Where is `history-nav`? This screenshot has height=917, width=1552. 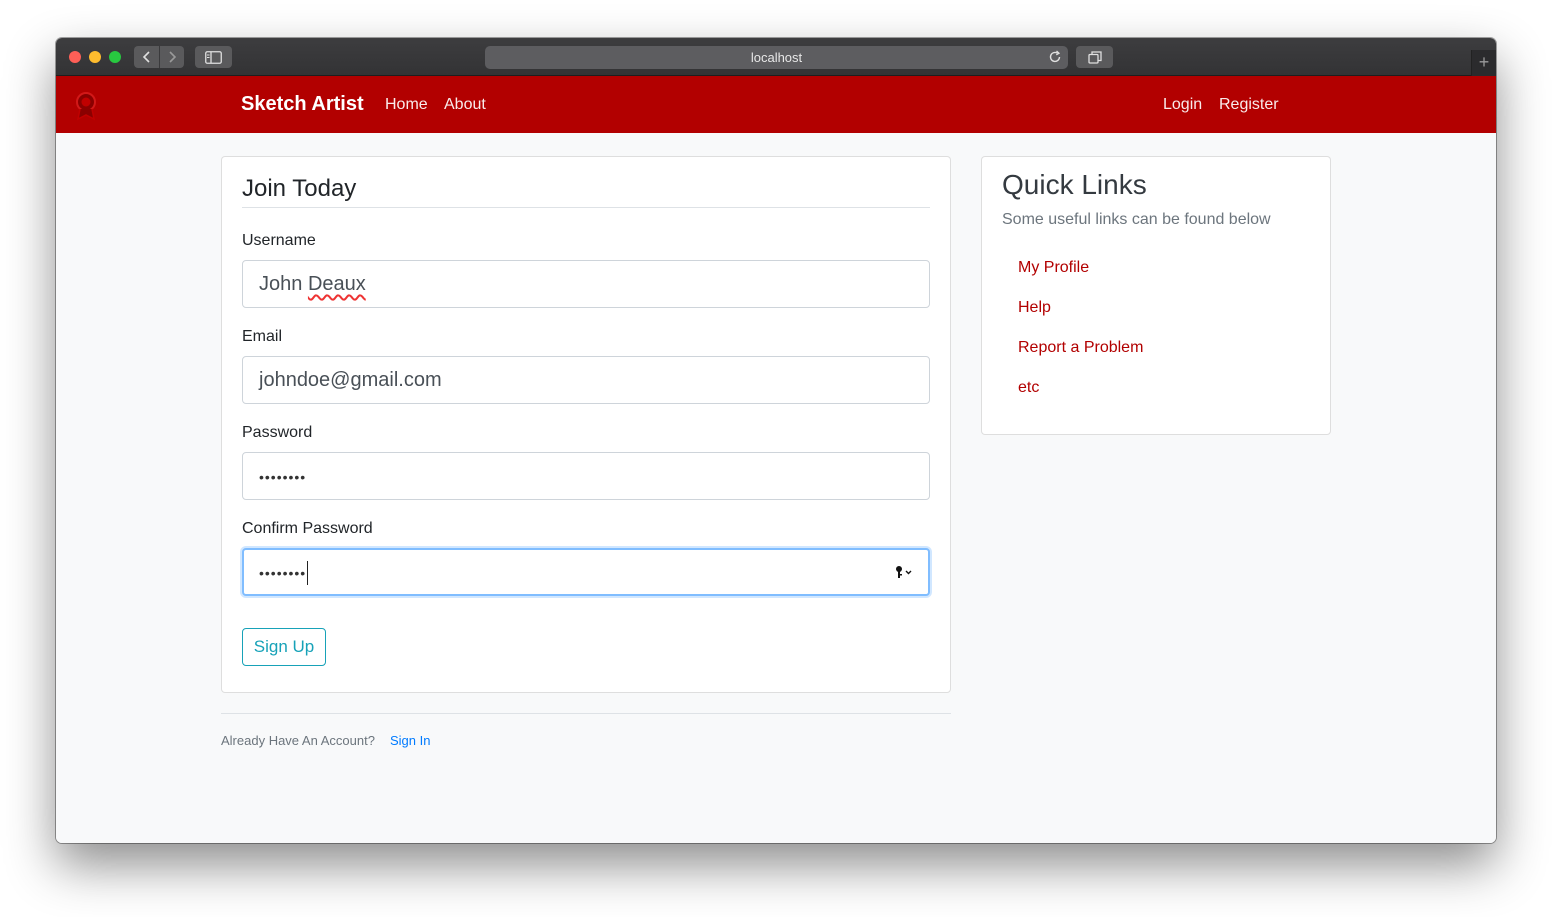 history-nav is located at coordinates (159, 57).